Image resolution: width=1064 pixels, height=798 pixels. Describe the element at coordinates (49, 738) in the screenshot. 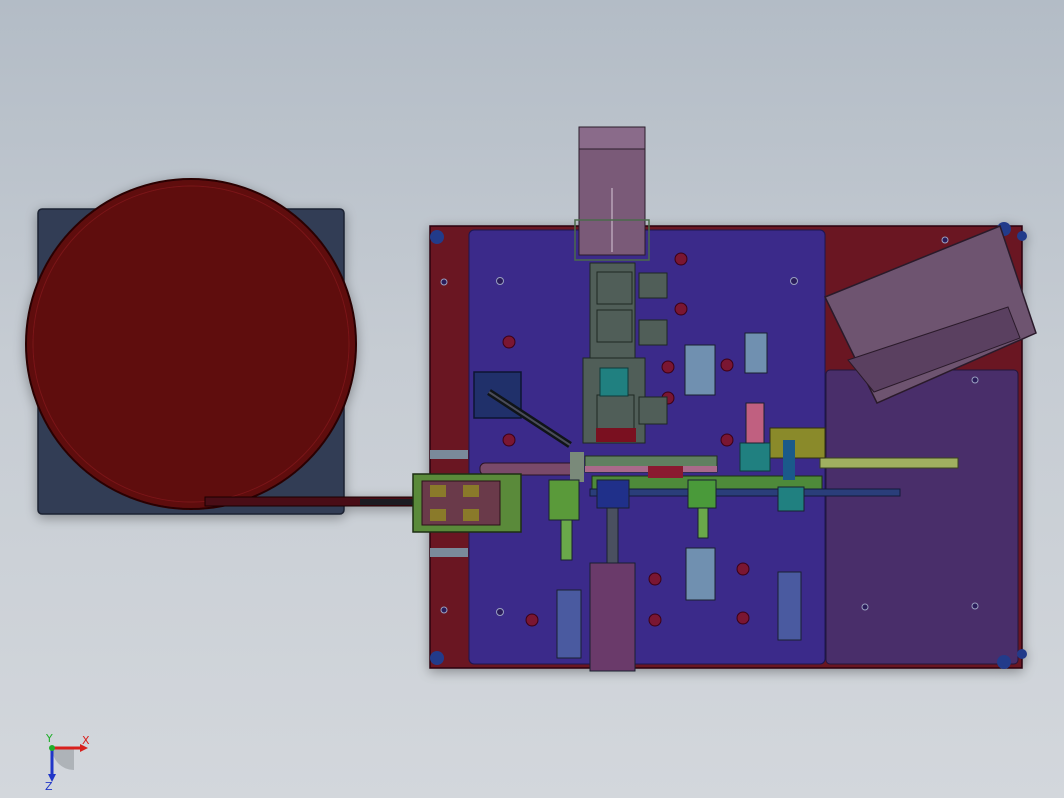

I see `triad-y-label: Y` at that location.